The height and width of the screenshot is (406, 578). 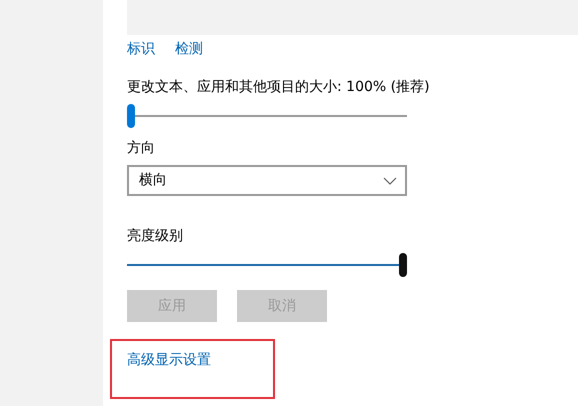 What do you see at coordinates (189, 49) in the screenshot?
I see `link: 检测` at bounding box center [189, 49].